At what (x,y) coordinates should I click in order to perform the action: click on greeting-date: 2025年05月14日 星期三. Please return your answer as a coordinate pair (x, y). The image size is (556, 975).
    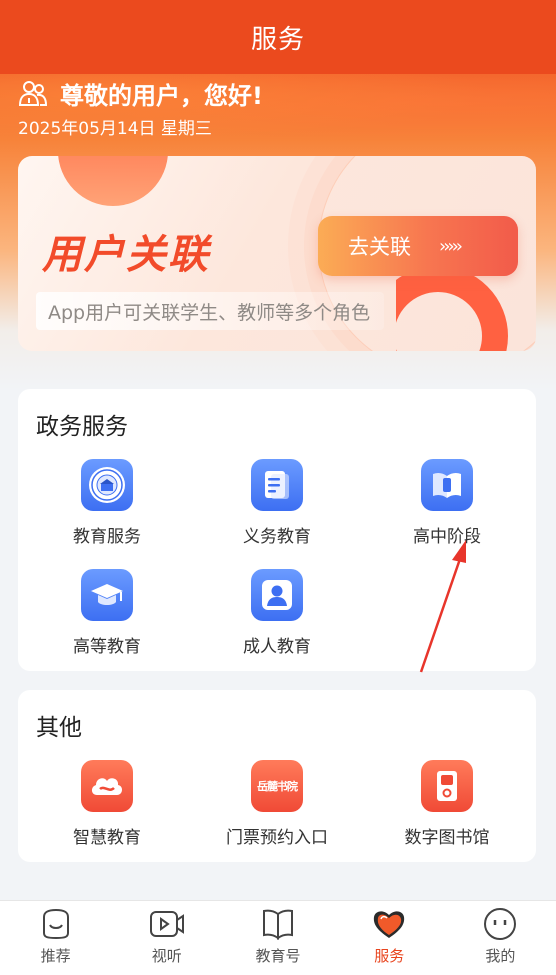
    Looking at the image, I should click on (115, 129).